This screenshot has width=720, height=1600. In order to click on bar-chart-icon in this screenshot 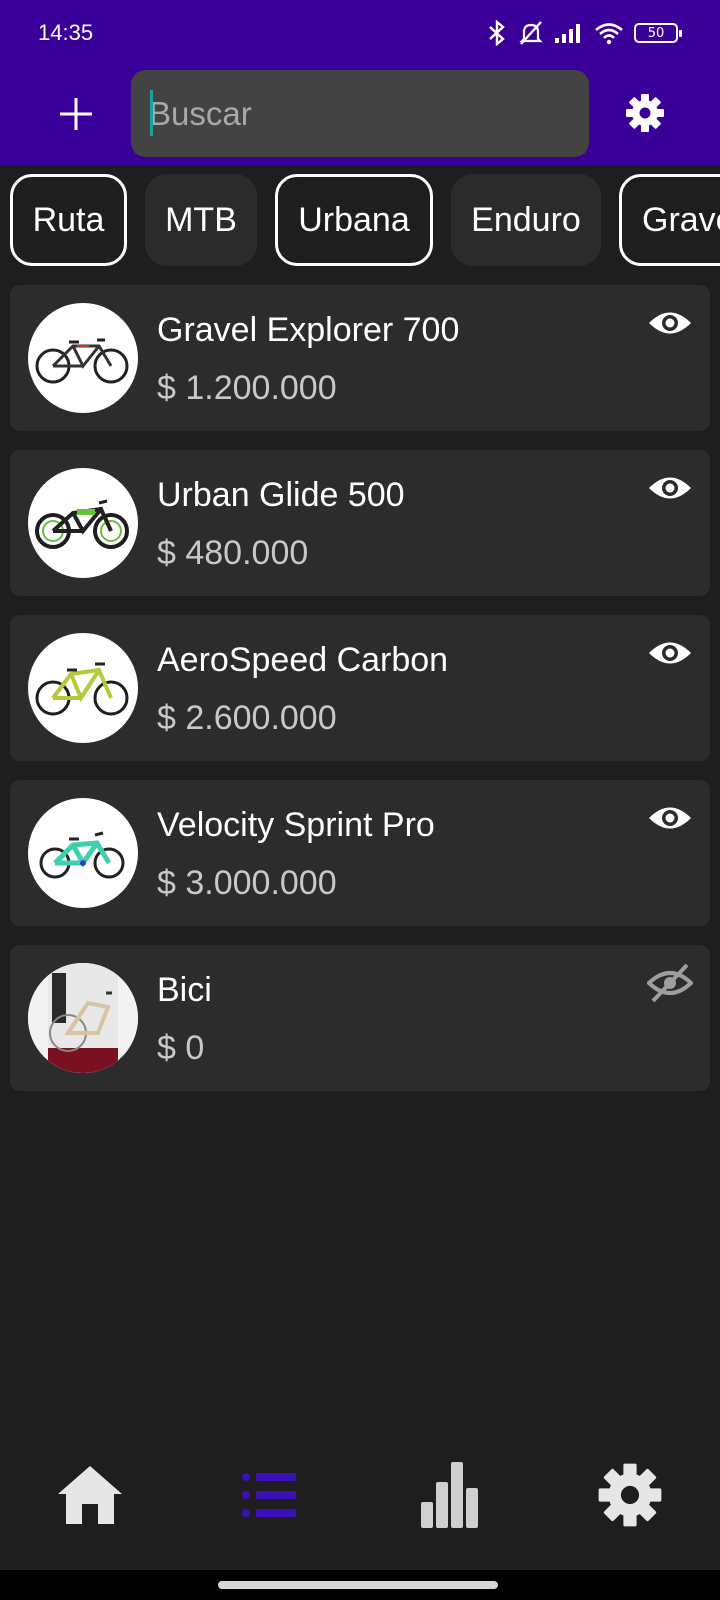, I will do `click(450, 1497)`.